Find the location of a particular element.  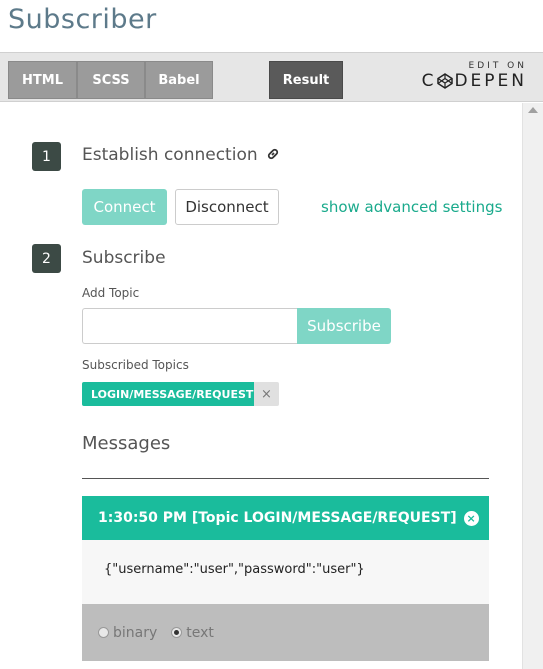

add-topic-label: Add Topic is located at coordinates (111, 293).